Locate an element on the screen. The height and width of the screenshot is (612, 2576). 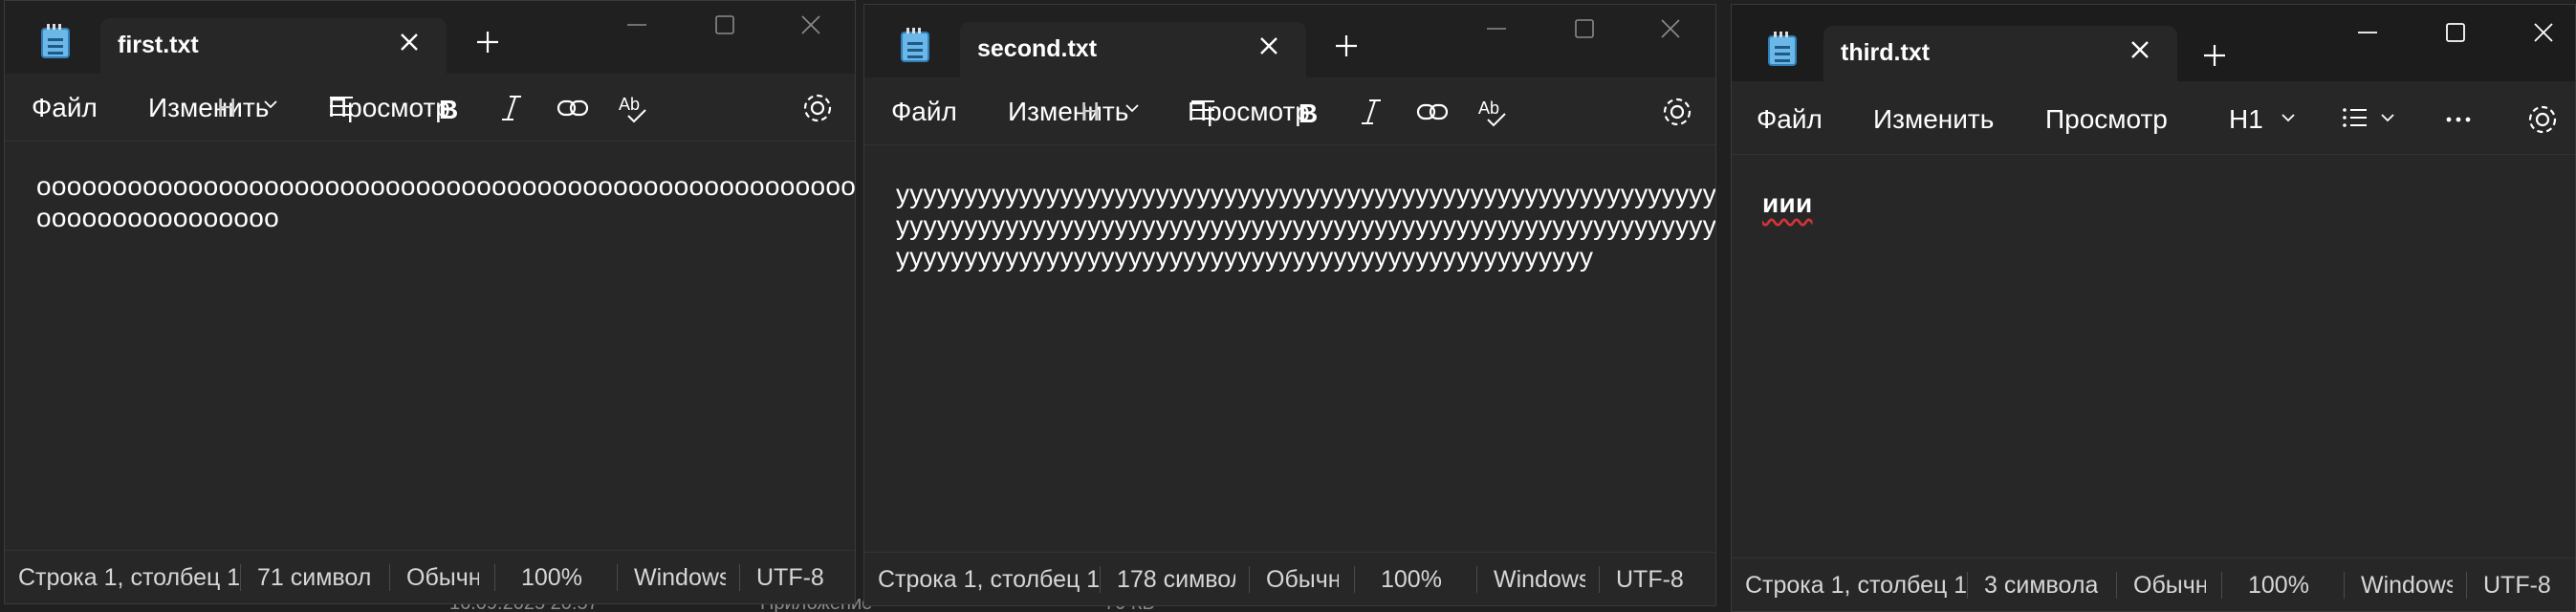
menu-bar: Файл Изменить Просмотр H1 is located at coordinates (2153, 118).